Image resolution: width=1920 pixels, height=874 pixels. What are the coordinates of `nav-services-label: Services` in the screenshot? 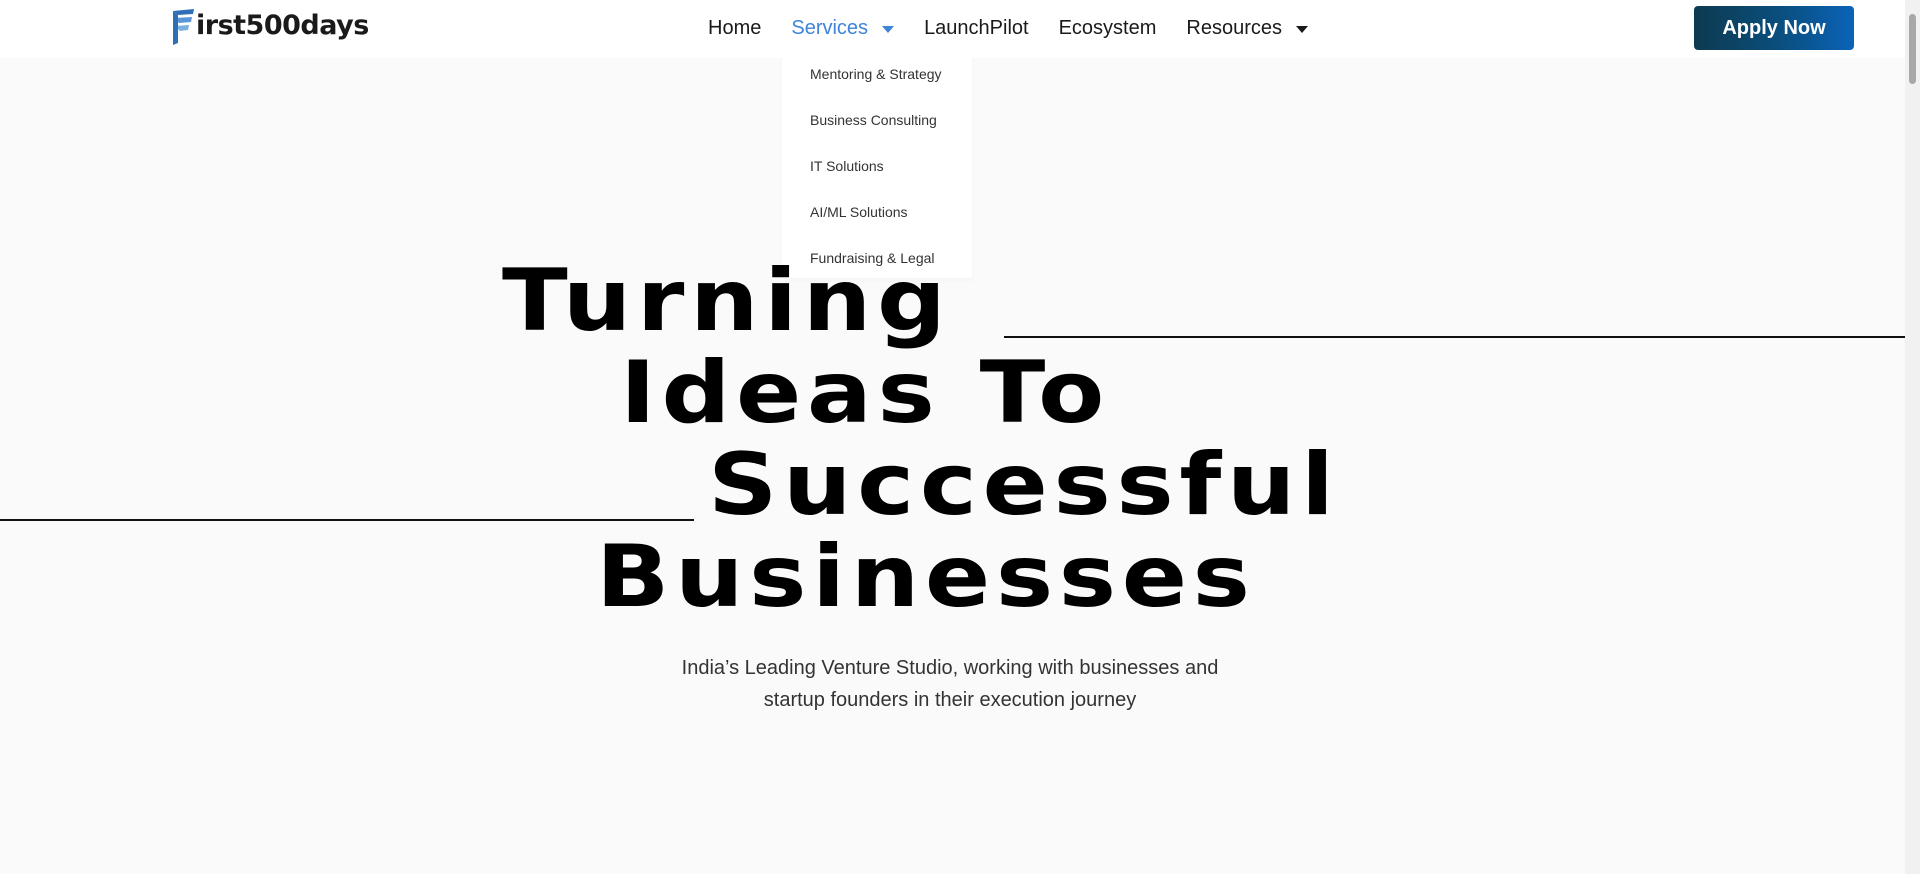 It's located at (830, 27).